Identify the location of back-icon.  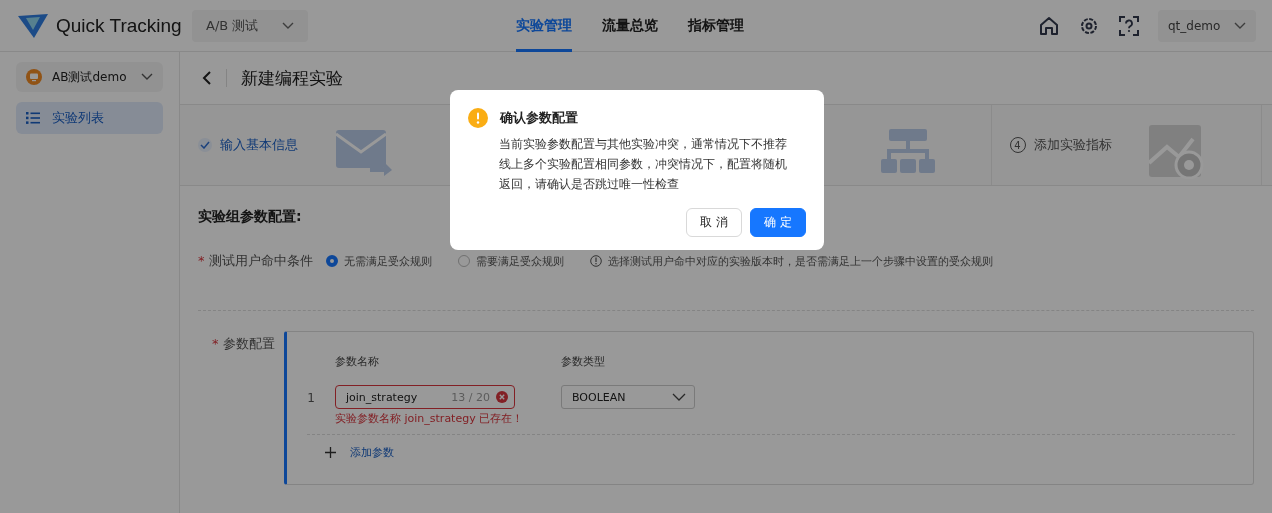
(207, 78).